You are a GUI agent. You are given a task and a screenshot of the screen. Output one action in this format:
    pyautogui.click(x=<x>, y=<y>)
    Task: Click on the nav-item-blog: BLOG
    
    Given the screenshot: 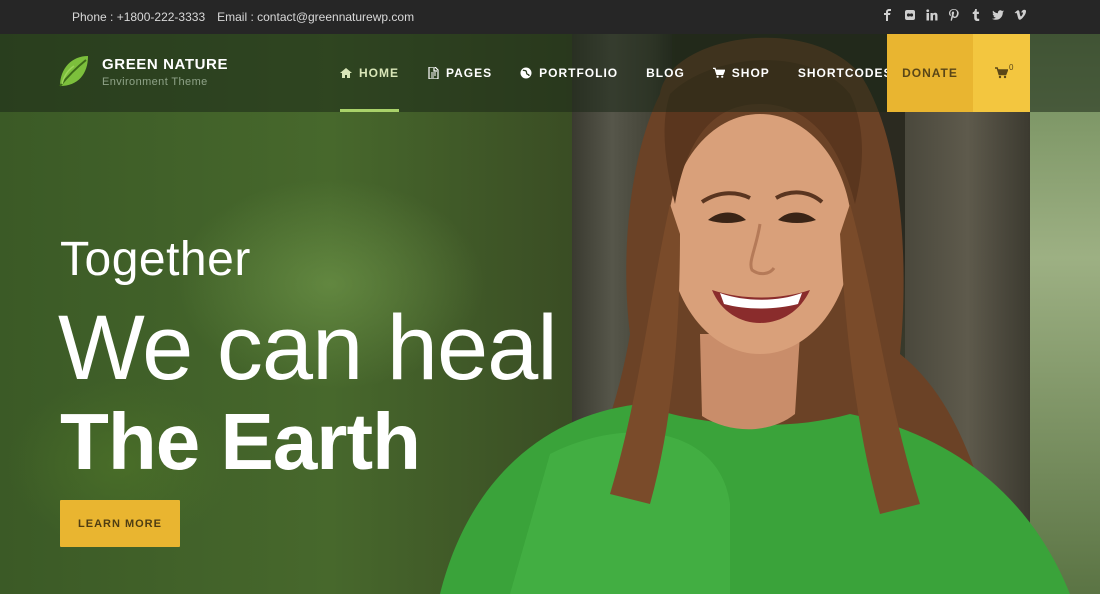 What is the action you would take?
    pyautogui.click(x=665, y=73)
    